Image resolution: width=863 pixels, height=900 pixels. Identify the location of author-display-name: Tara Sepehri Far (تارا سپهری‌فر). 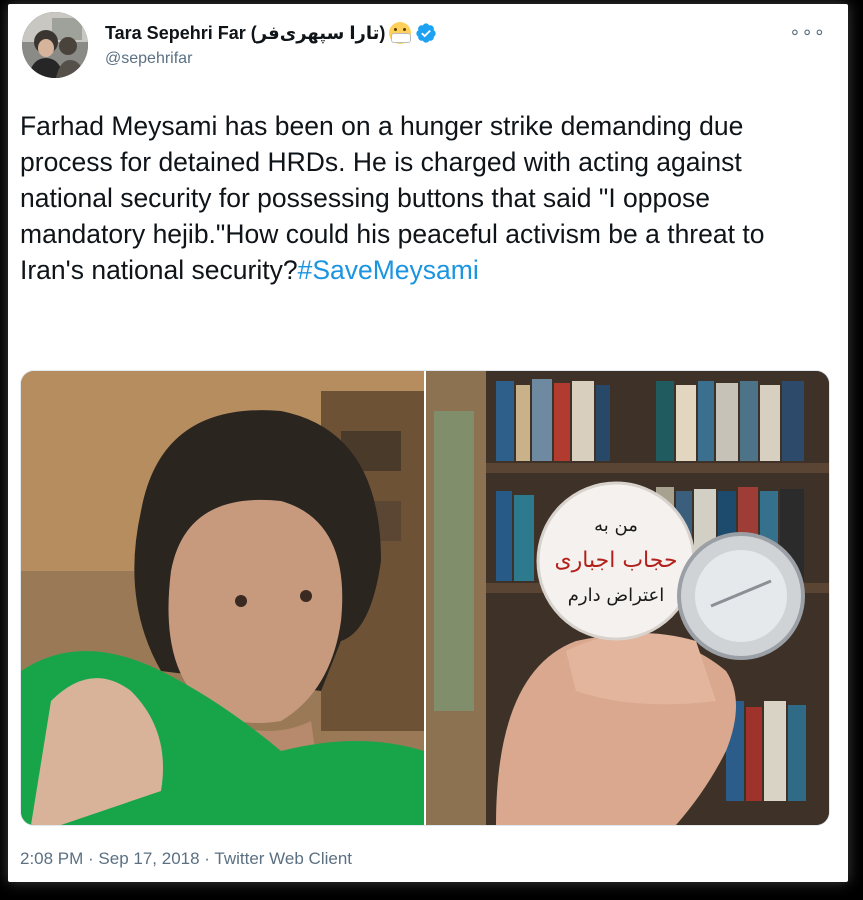
(245, 33).